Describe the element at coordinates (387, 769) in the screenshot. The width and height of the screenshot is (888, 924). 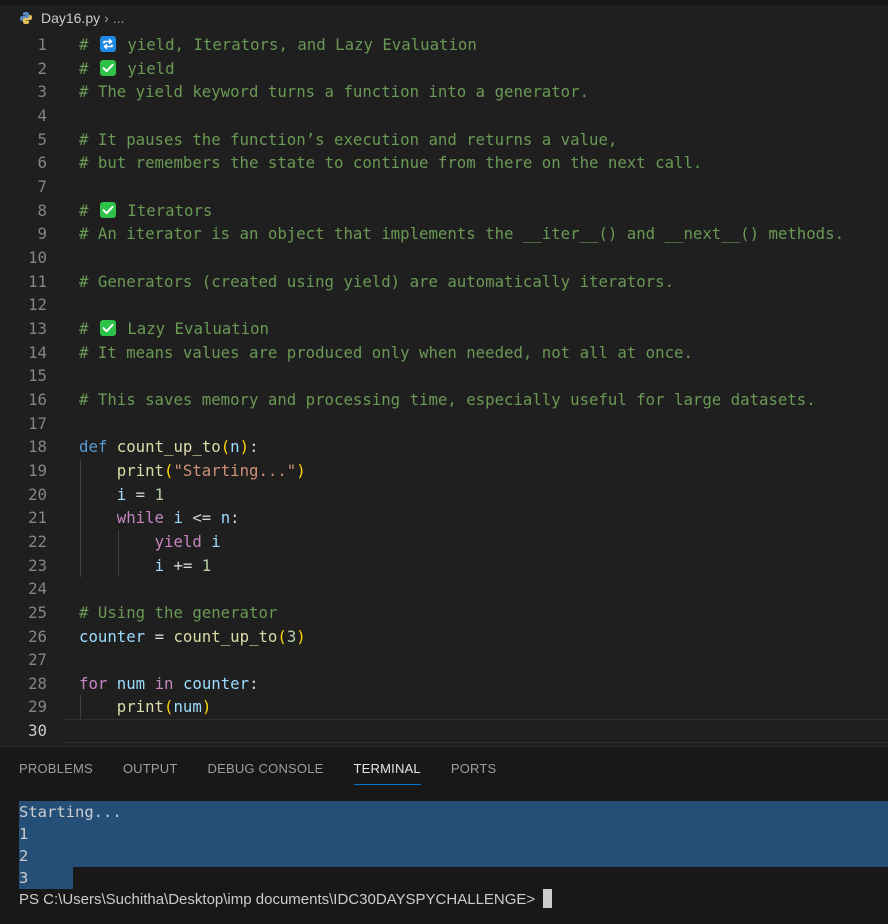
I see `tab-terminal: TERMINAL` at that location.